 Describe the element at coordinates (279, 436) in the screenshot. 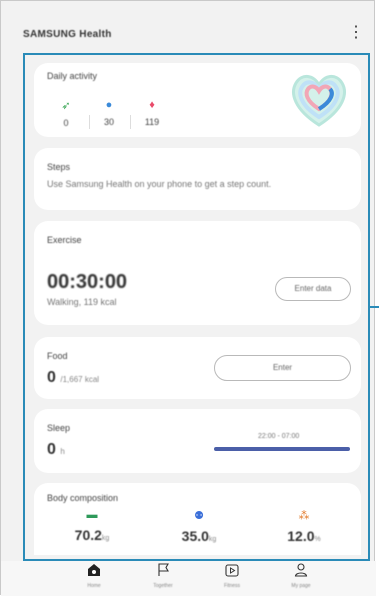

I see `sleep-range: 22:00 - 07:00` at that location.